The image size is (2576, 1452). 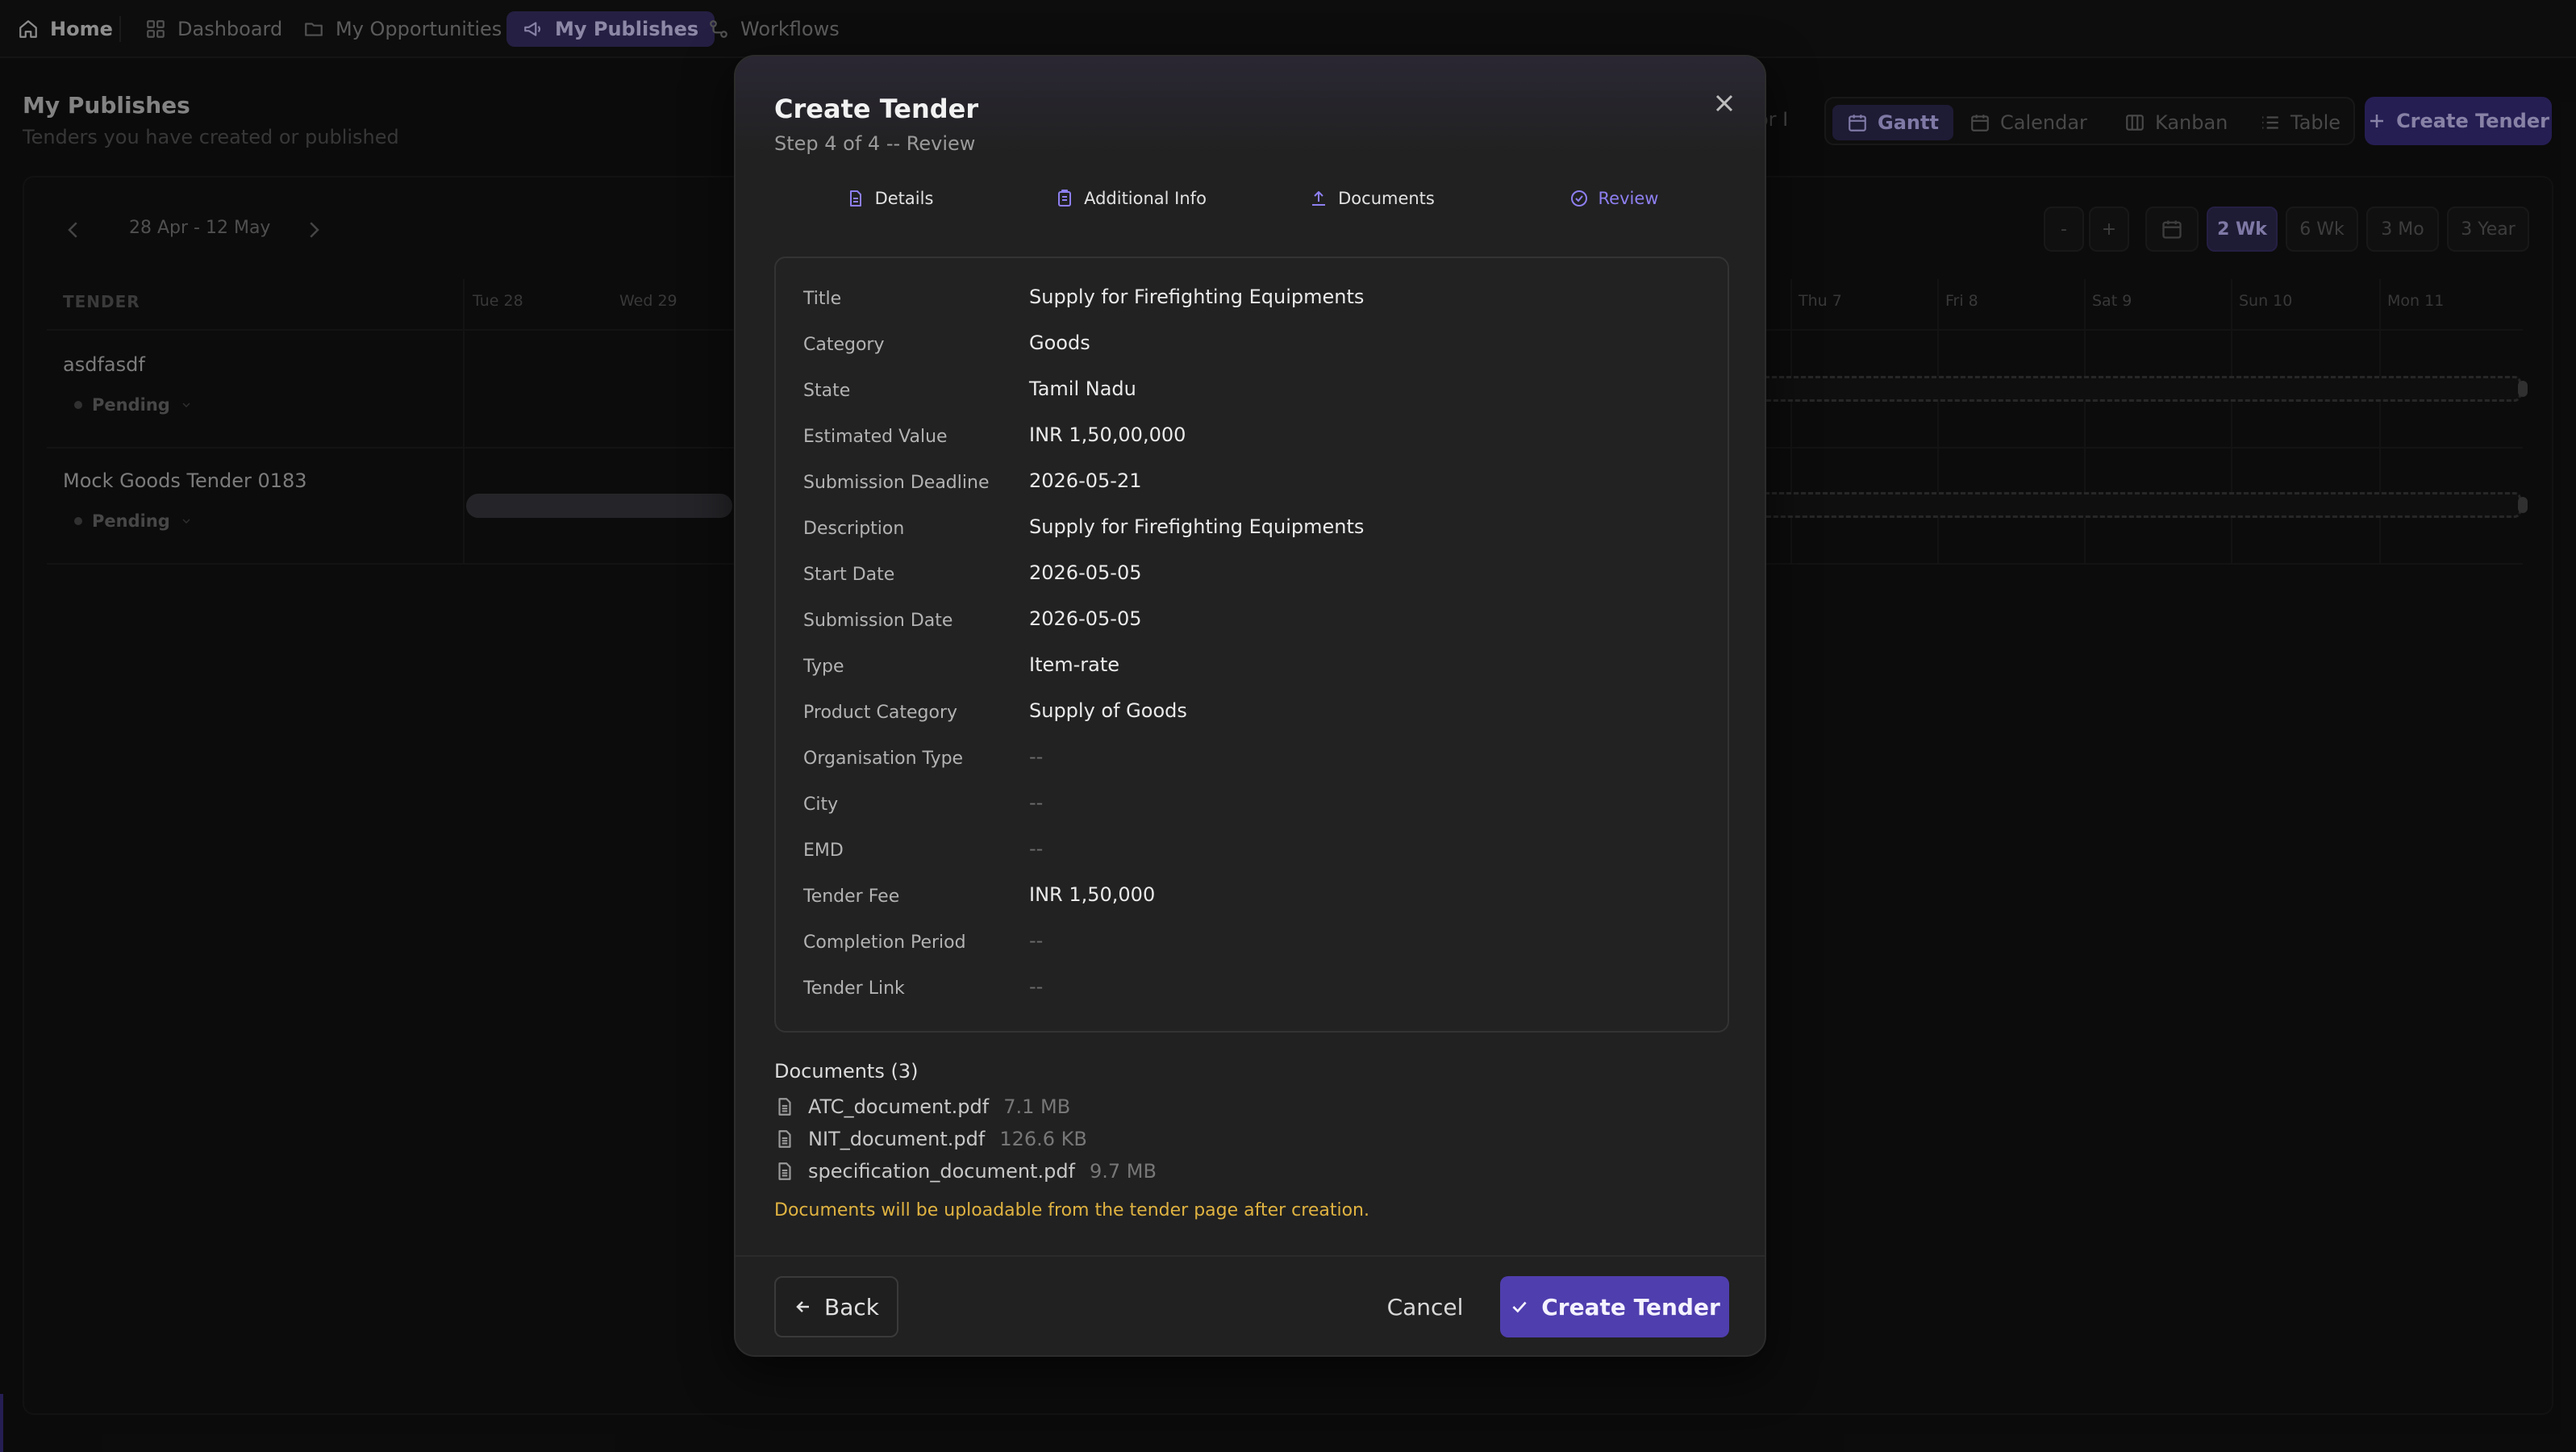 I want to click on cancel-button: Cancel, so click(x=1425, y=1306).